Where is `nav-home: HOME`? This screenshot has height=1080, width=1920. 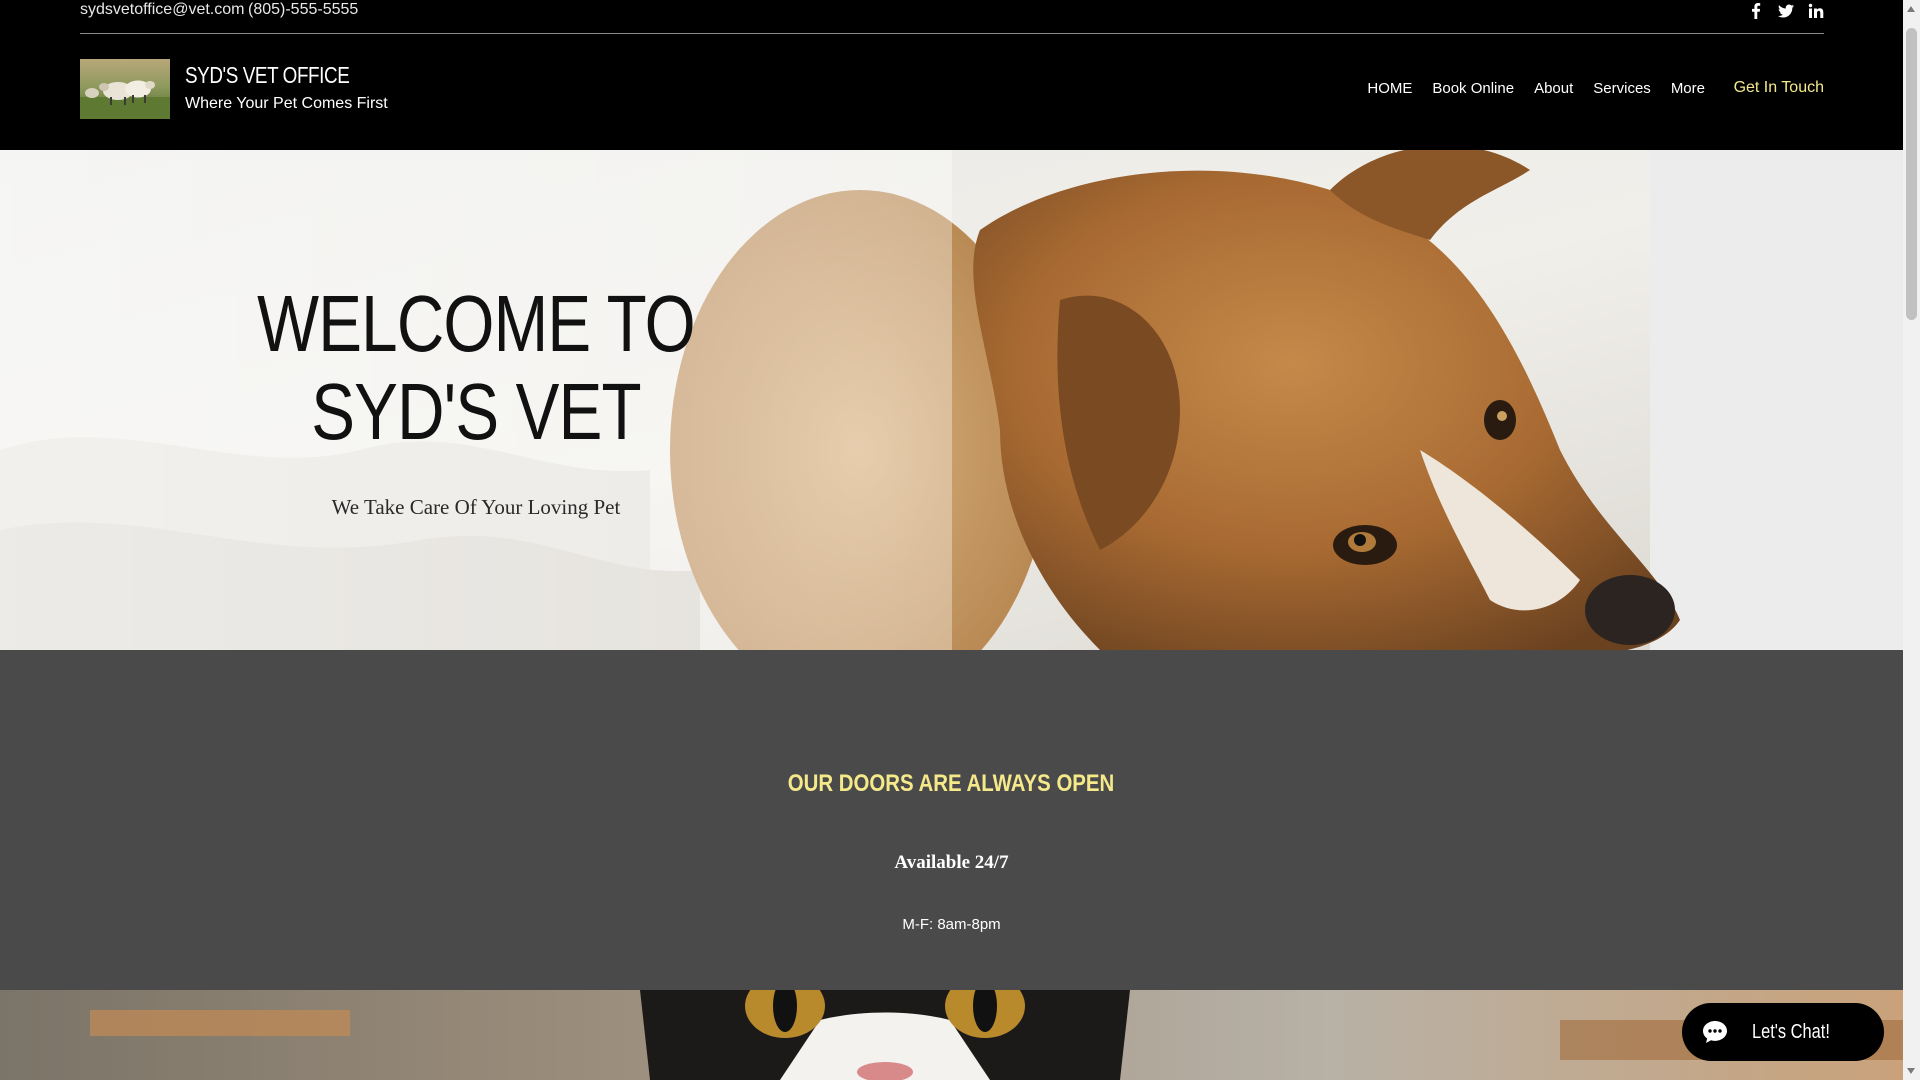
nav-home: HOME is located at coordinates (1389, 88).